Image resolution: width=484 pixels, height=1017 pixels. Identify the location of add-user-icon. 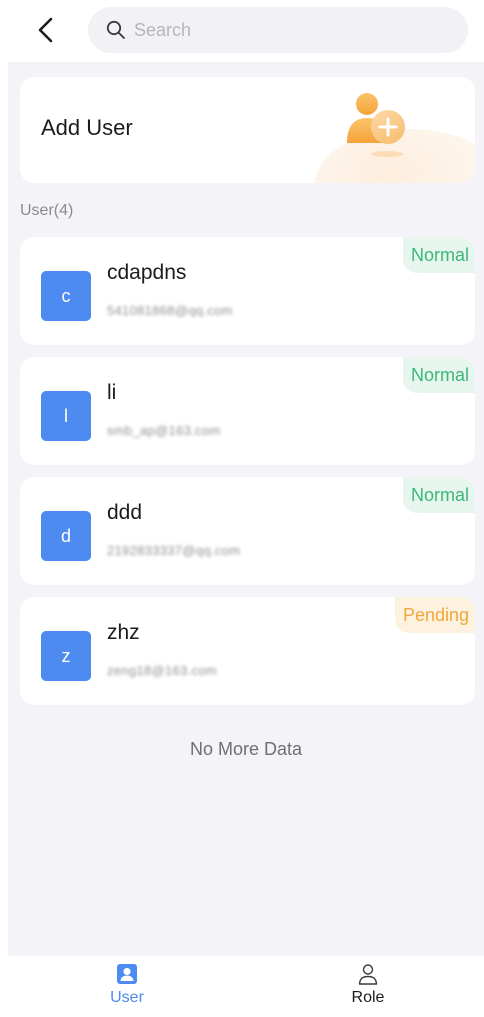
(376, 125).